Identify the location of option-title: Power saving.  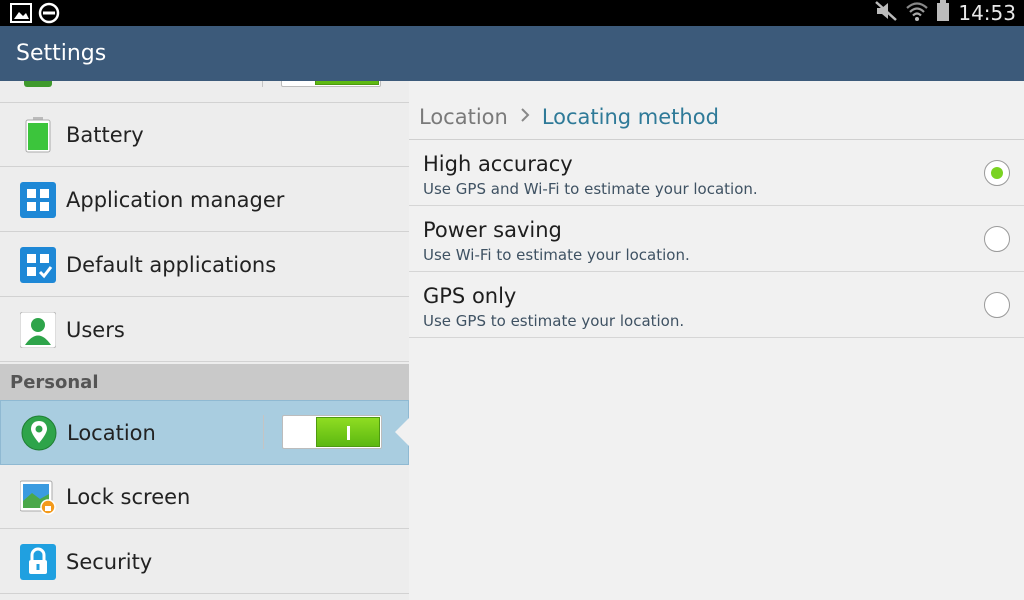
(492, 230).